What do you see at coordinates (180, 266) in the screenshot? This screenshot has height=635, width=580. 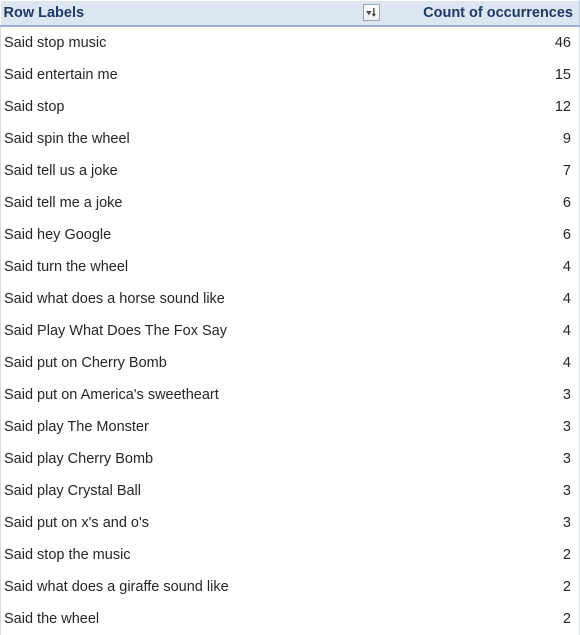 I see `row-label-cell: Said turn the wheel` at bounding box center [180, 266].